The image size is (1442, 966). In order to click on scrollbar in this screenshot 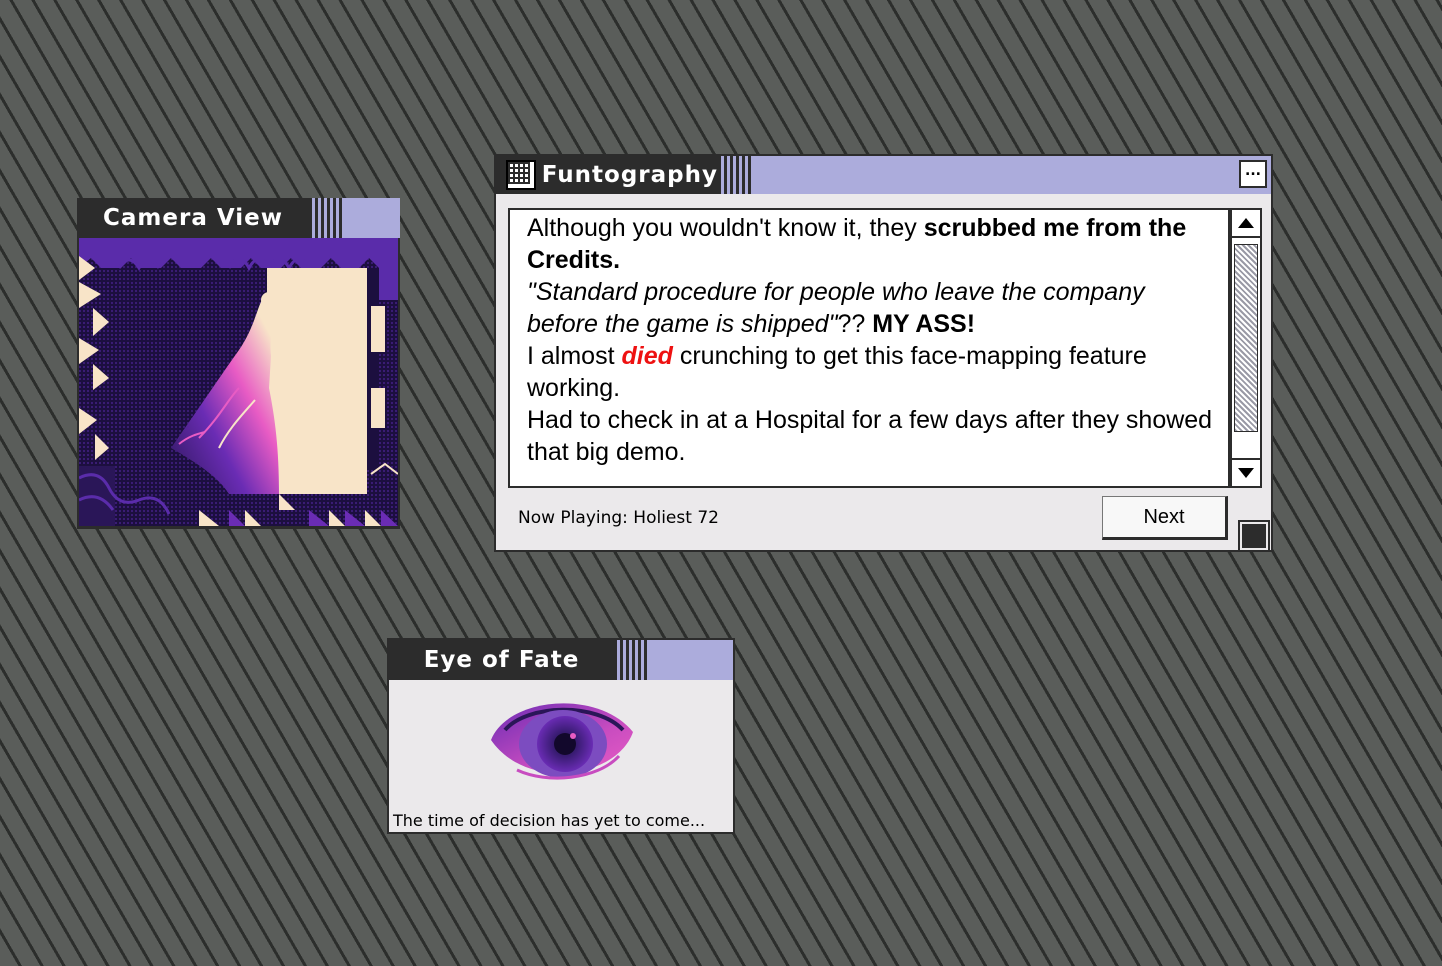, I will do `click(1246, 348)`.